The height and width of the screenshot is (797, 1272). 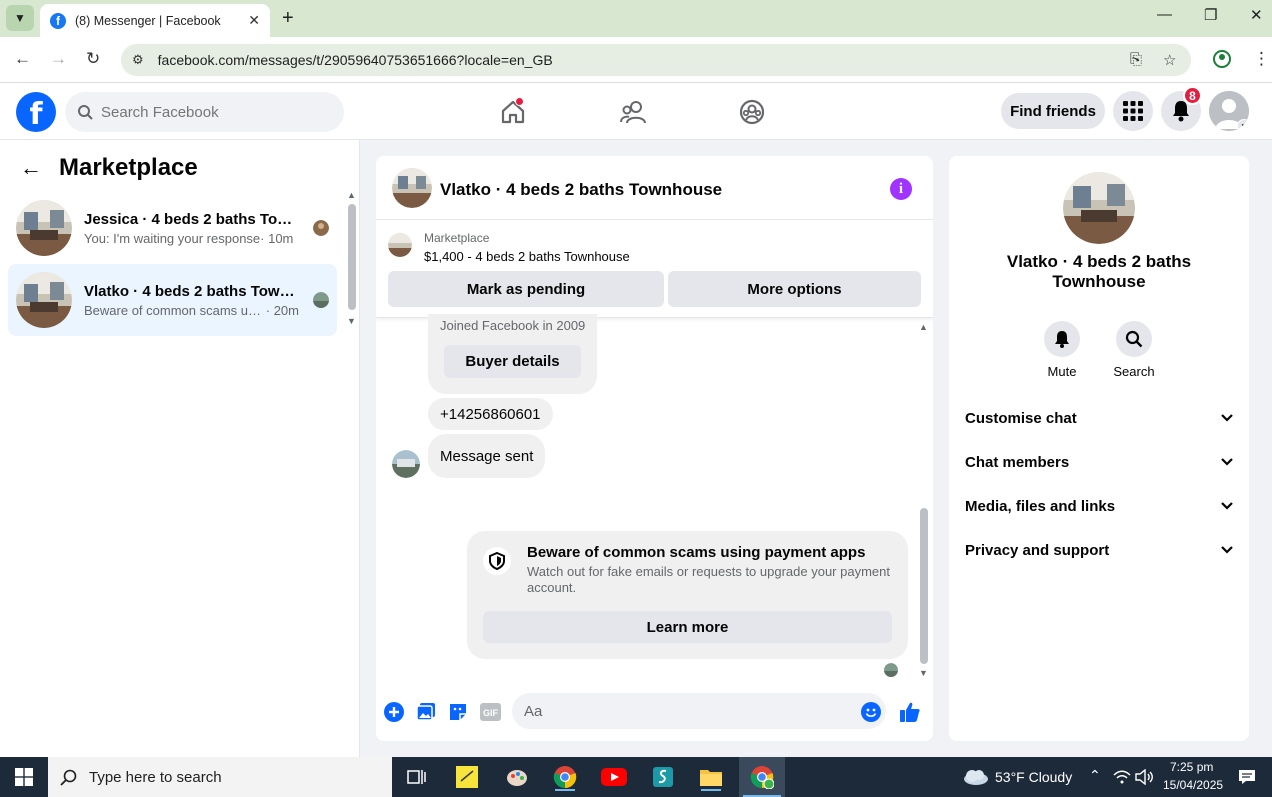 What do you see at coordinates (565, 777) in the screenshot?
I see `chrome-icon` at bounding box center [565, 777].